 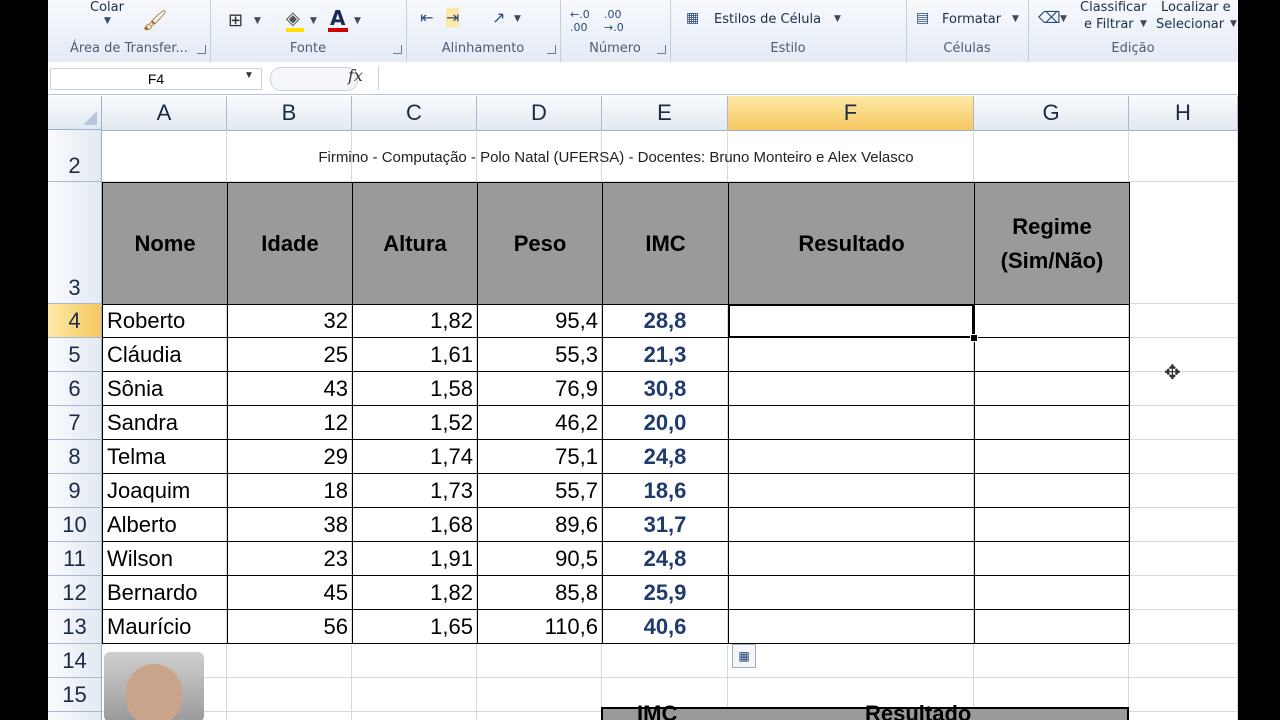 What do you see at coordinates (1183, 113) in the screenshot?
I see `column-header-h: H` at bounding box center [1183, 113].